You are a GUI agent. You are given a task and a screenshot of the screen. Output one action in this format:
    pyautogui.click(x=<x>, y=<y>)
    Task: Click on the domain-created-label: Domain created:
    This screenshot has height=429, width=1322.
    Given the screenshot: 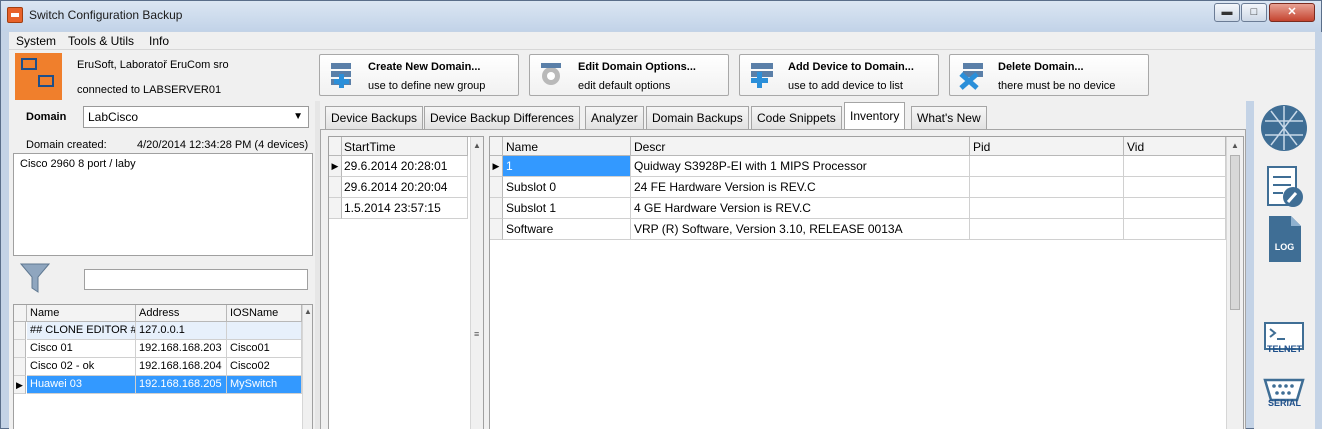 What is the action you would take?
    pyautogui.click(x=66, y=145)
    